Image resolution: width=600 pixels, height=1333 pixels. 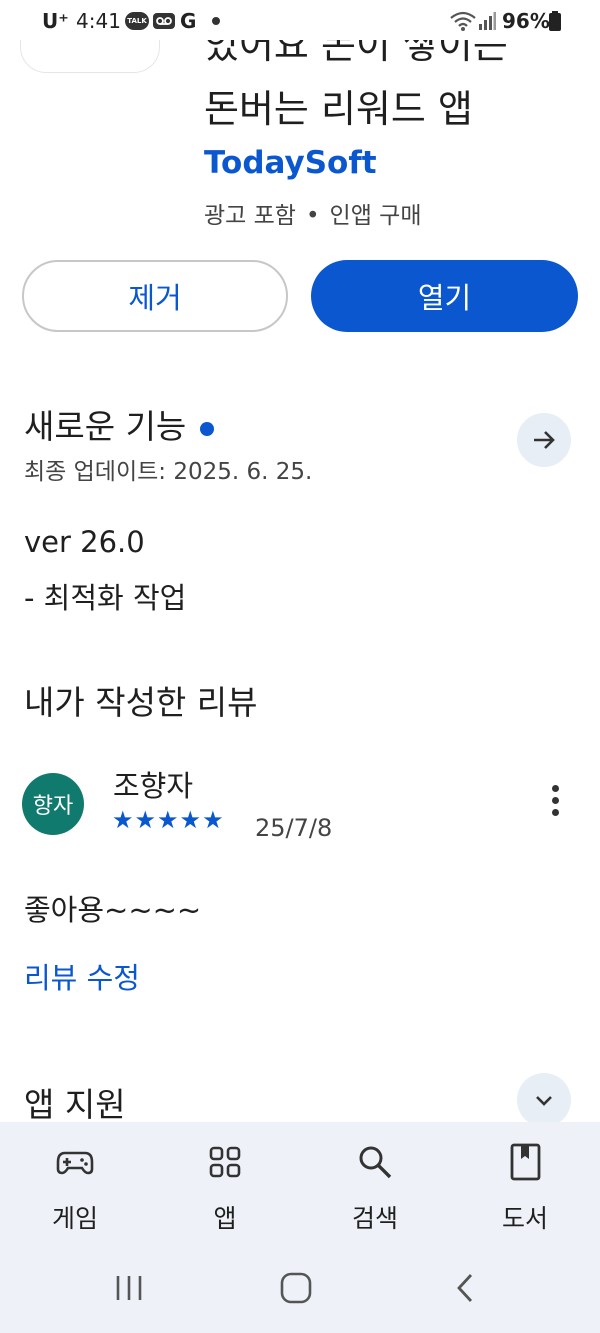 What do you see at coordinates (296, 1288) in the screenshot?
I see `home-icon` at bounding box center [296, 1288].